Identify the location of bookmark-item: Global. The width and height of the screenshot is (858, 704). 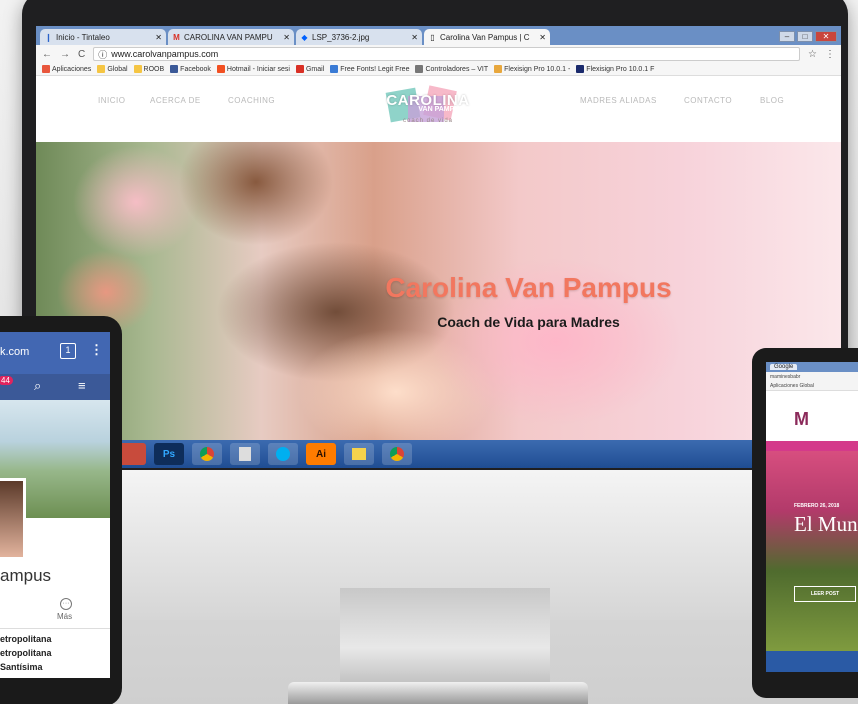
(112, 69).